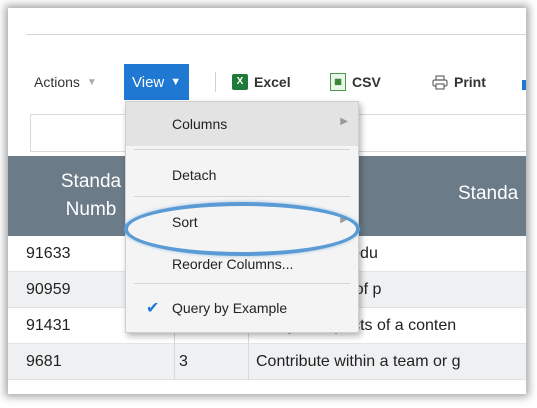 This screenshot has height=408, width=537. What do you see at coordinates (344, 121) in the screenshot?
I see `chevron-right-icon: ▶` at bounding box center [344, 121].